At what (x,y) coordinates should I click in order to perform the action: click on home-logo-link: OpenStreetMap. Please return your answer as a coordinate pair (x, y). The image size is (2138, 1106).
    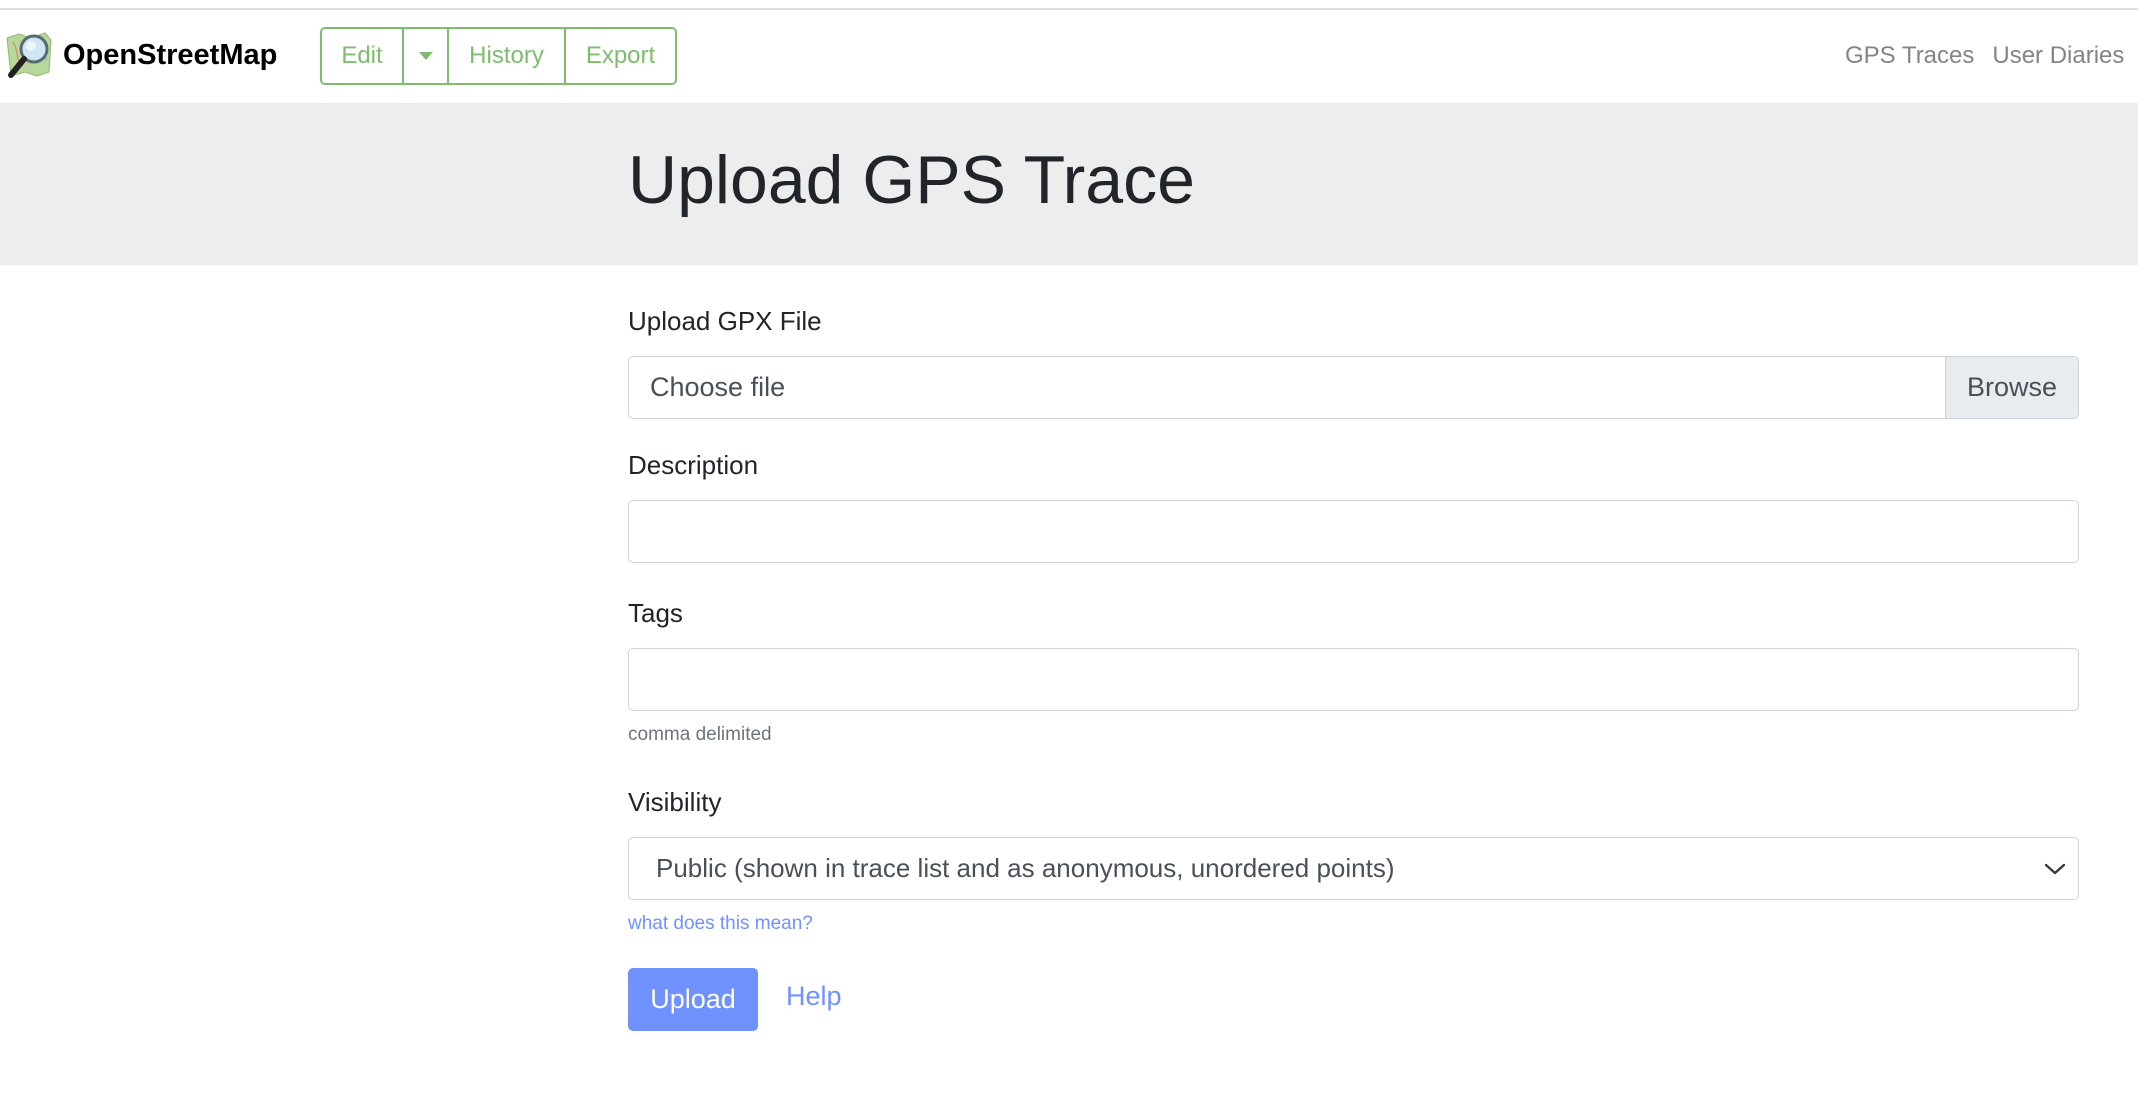
    Looking at the image, I should click on (141, 55).